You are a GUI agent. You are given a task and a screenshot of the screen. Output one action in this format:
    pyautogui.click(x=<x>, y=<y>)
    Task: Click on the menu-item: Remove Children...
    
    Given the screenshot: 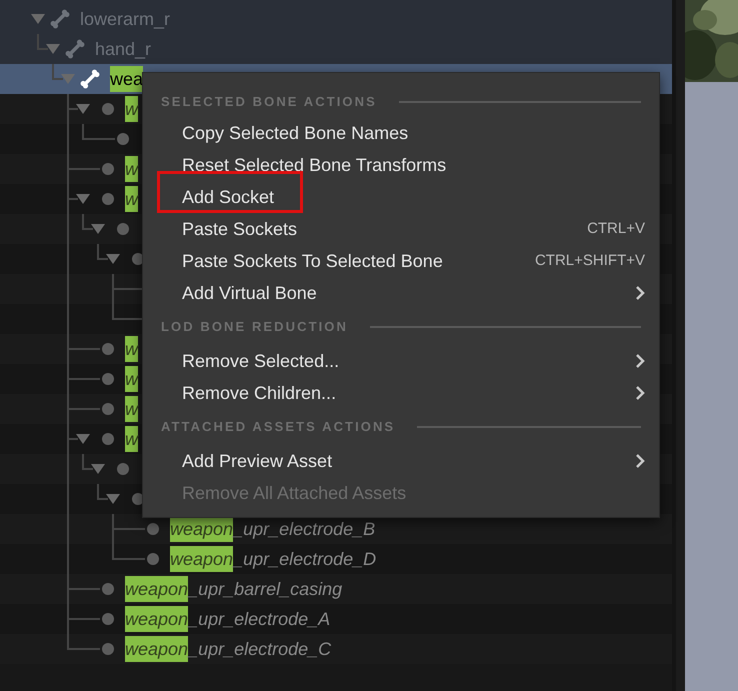 What is the action you would take?
    pyautogui.click(x=401, y=393)
    